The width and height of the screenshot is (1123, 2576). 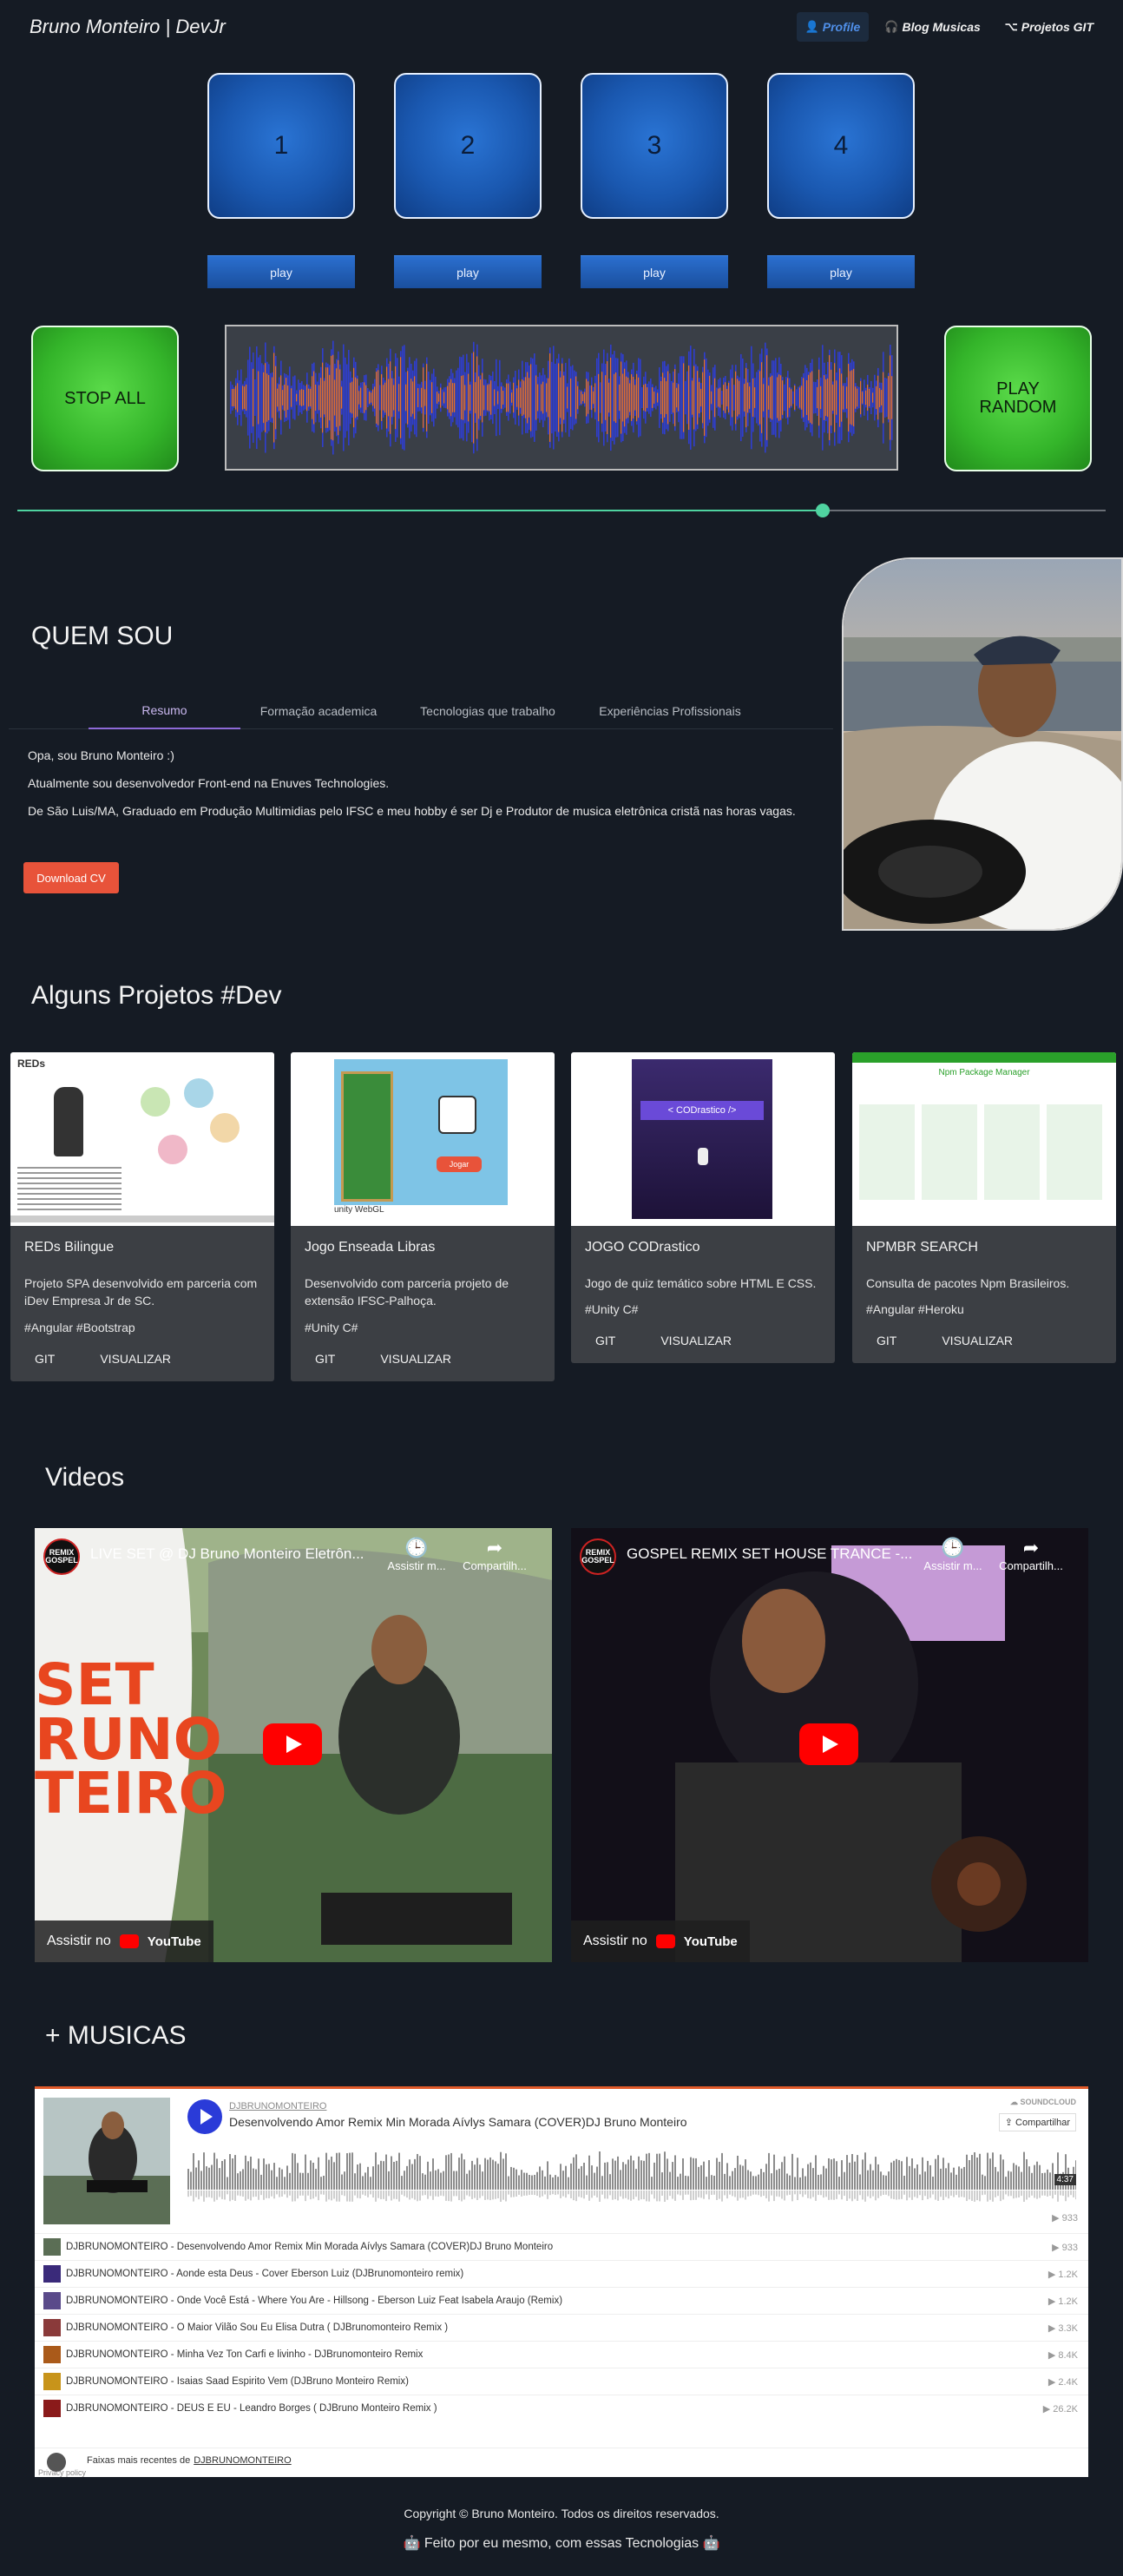 I want to click on project-thumbnail-codrastico: < CODrastico />, so click(x=703, y=1139).